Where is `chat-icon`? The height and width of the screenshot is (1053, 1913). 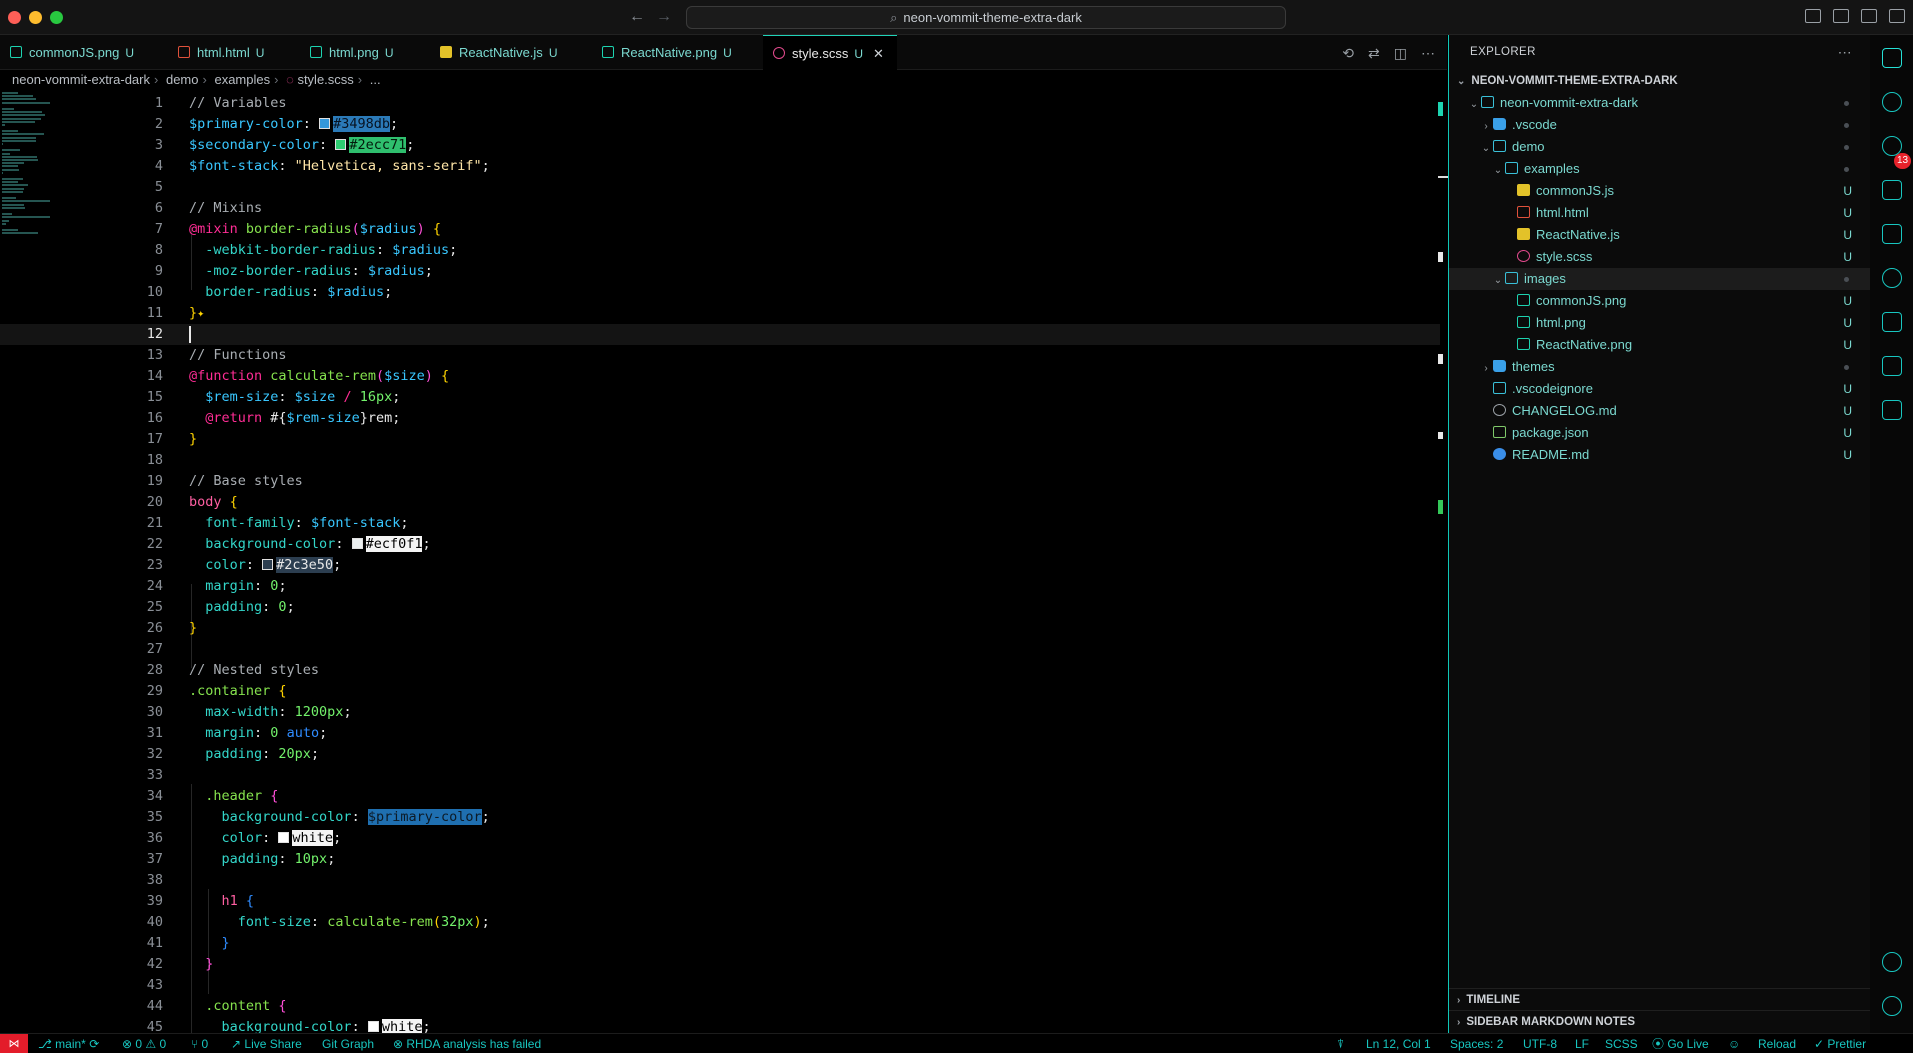 chat-icon is located at coordinates (1892, 410).